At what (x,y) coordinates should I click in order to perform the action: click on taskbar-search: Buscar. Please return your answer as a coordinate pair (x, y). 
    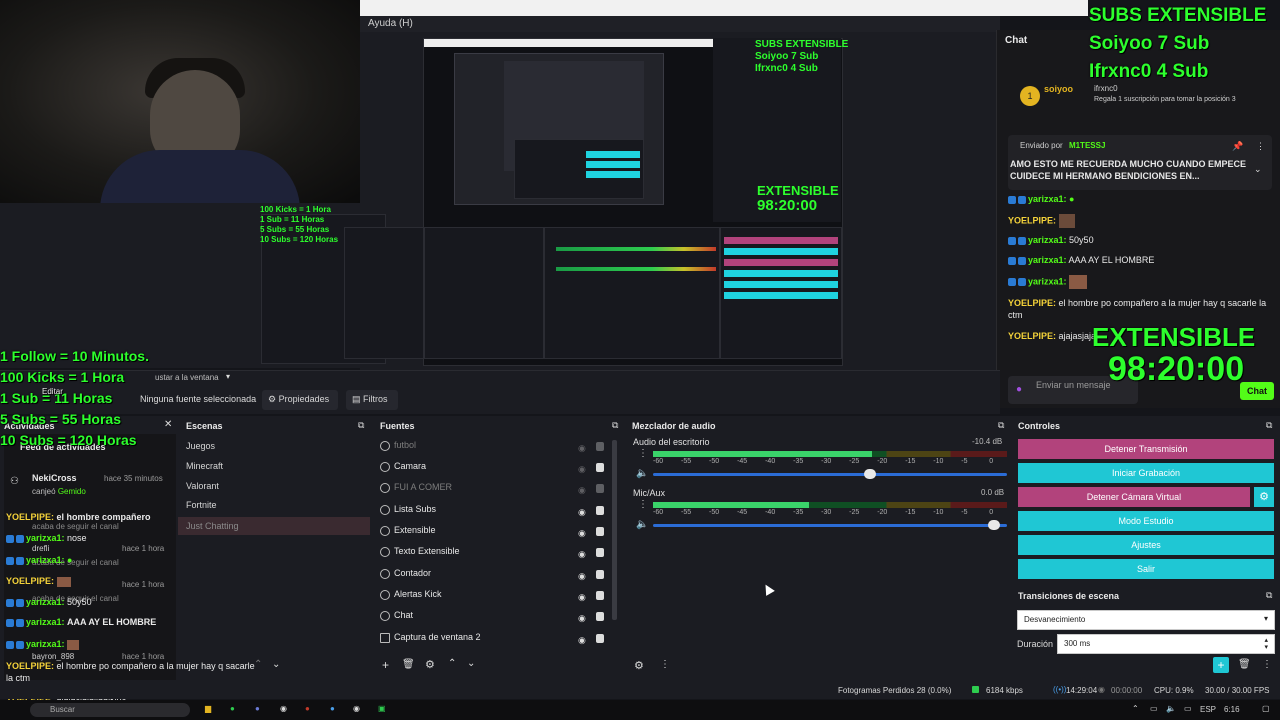
    Looking at the image, I should click on (110, 710).